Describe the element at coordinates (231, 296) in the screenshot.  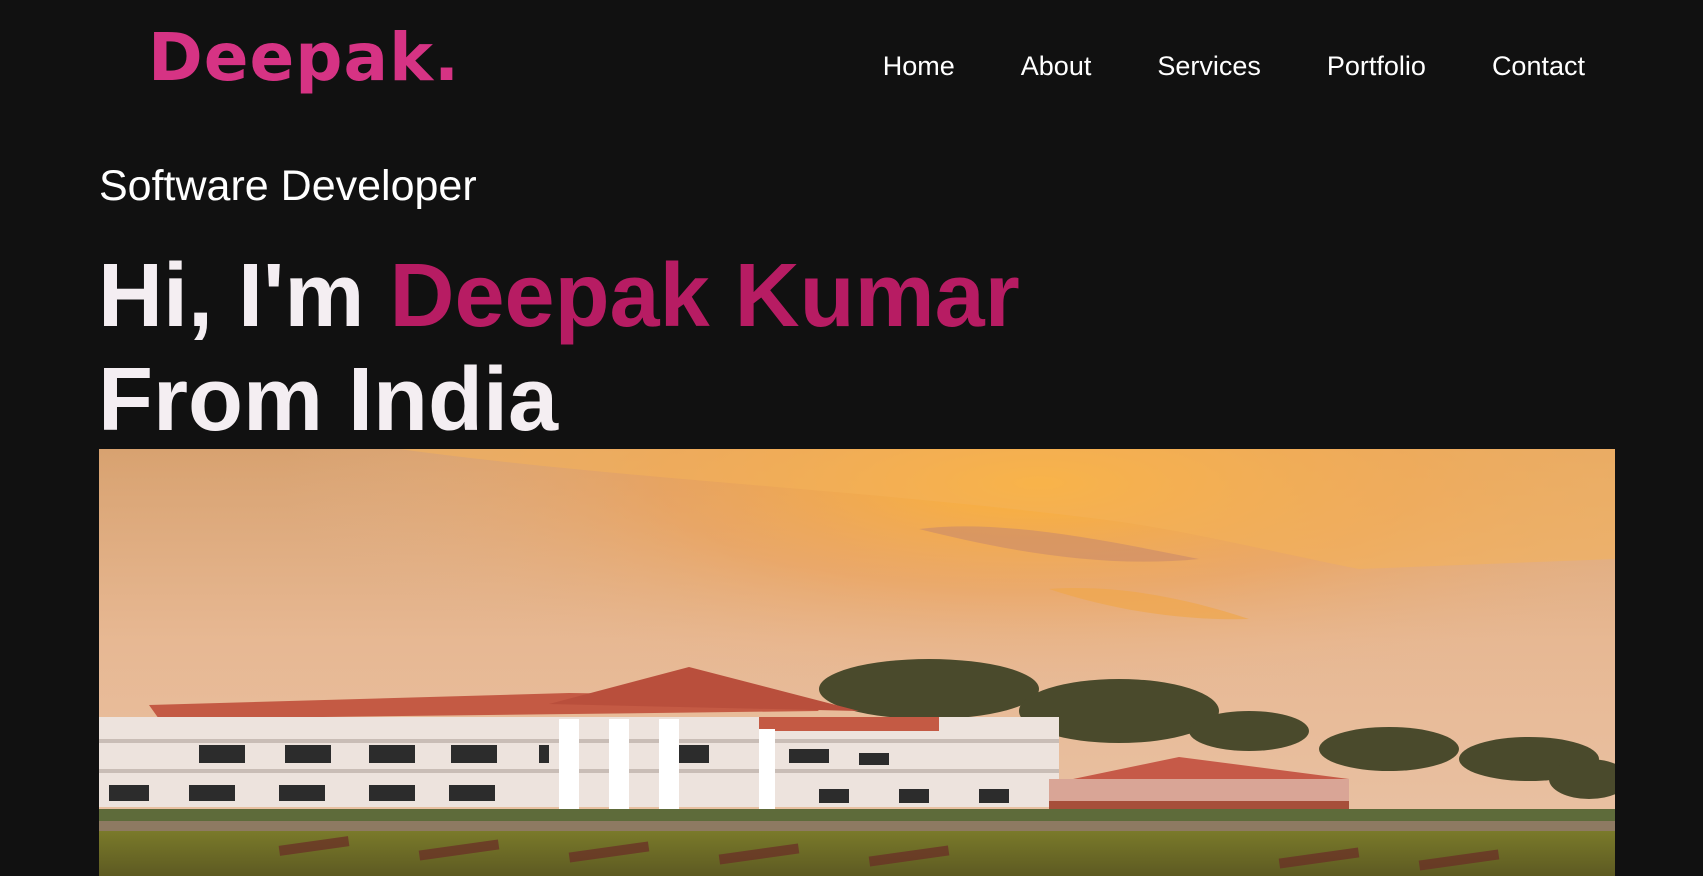
I see `hero-greeting: Hi, I'm` at that location.